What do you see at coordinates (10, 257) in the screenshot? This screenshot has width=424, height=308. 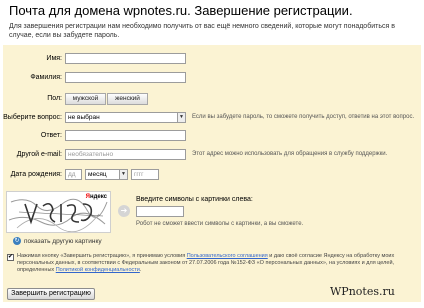 I see `agreement-checkbox: ✔` at bounding box center [10, 257].